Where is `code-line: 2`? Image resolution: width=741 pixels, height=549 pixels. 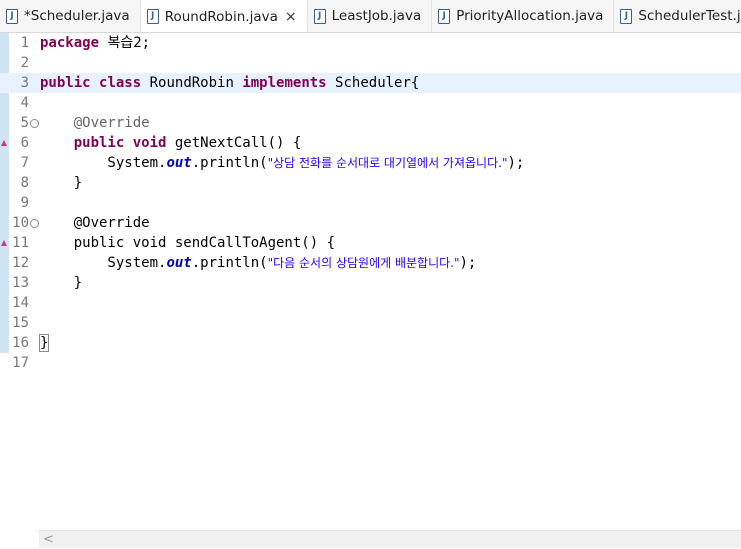
code-line: 2 is located at coordinates (370, 63).